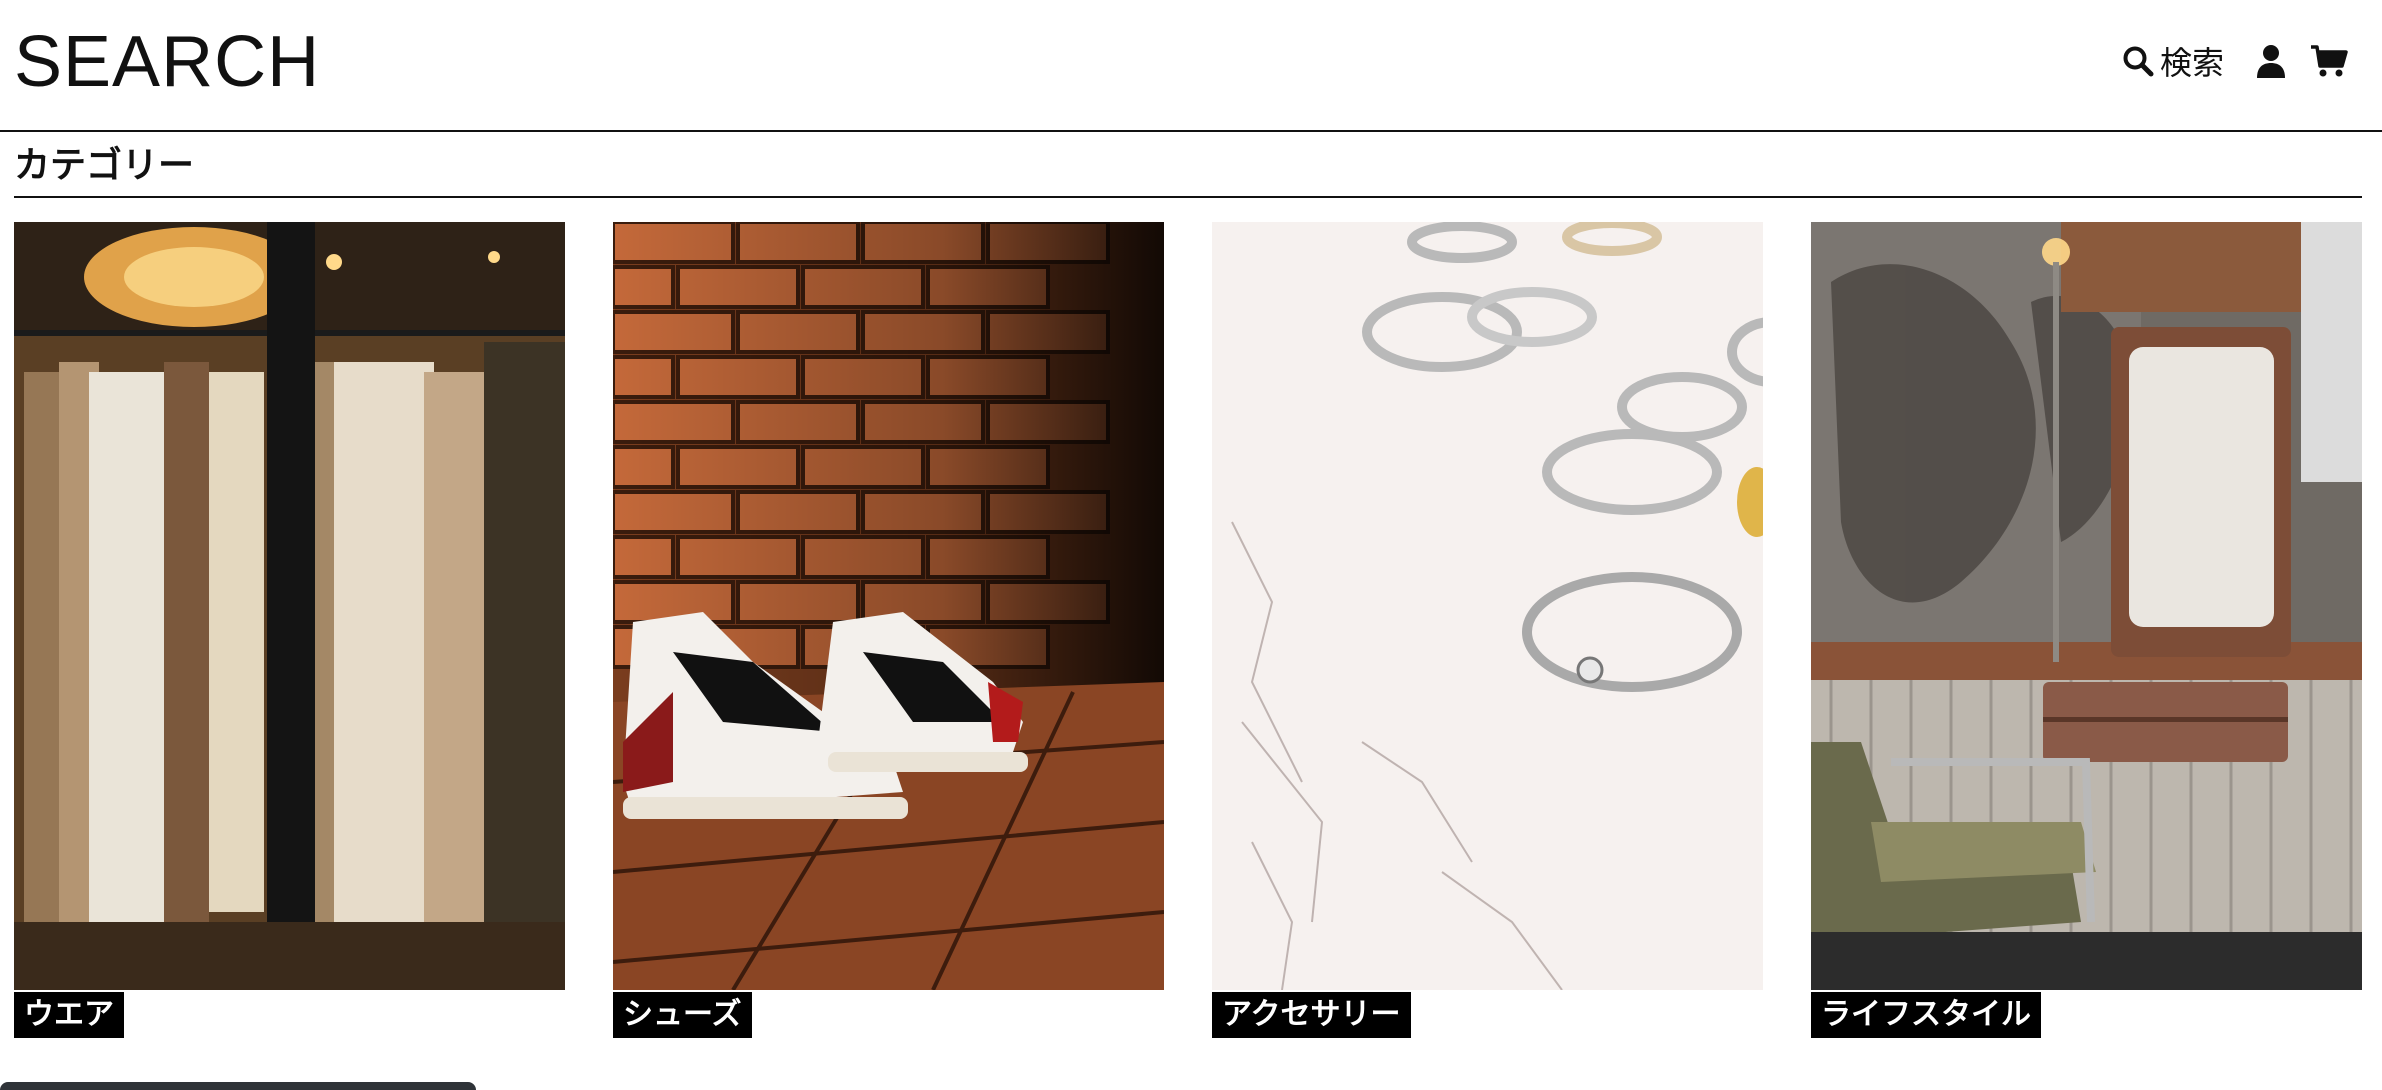 The width and height of the screenshot is (2382, 1090). I want to click on user-icon, so click(2271, 61).